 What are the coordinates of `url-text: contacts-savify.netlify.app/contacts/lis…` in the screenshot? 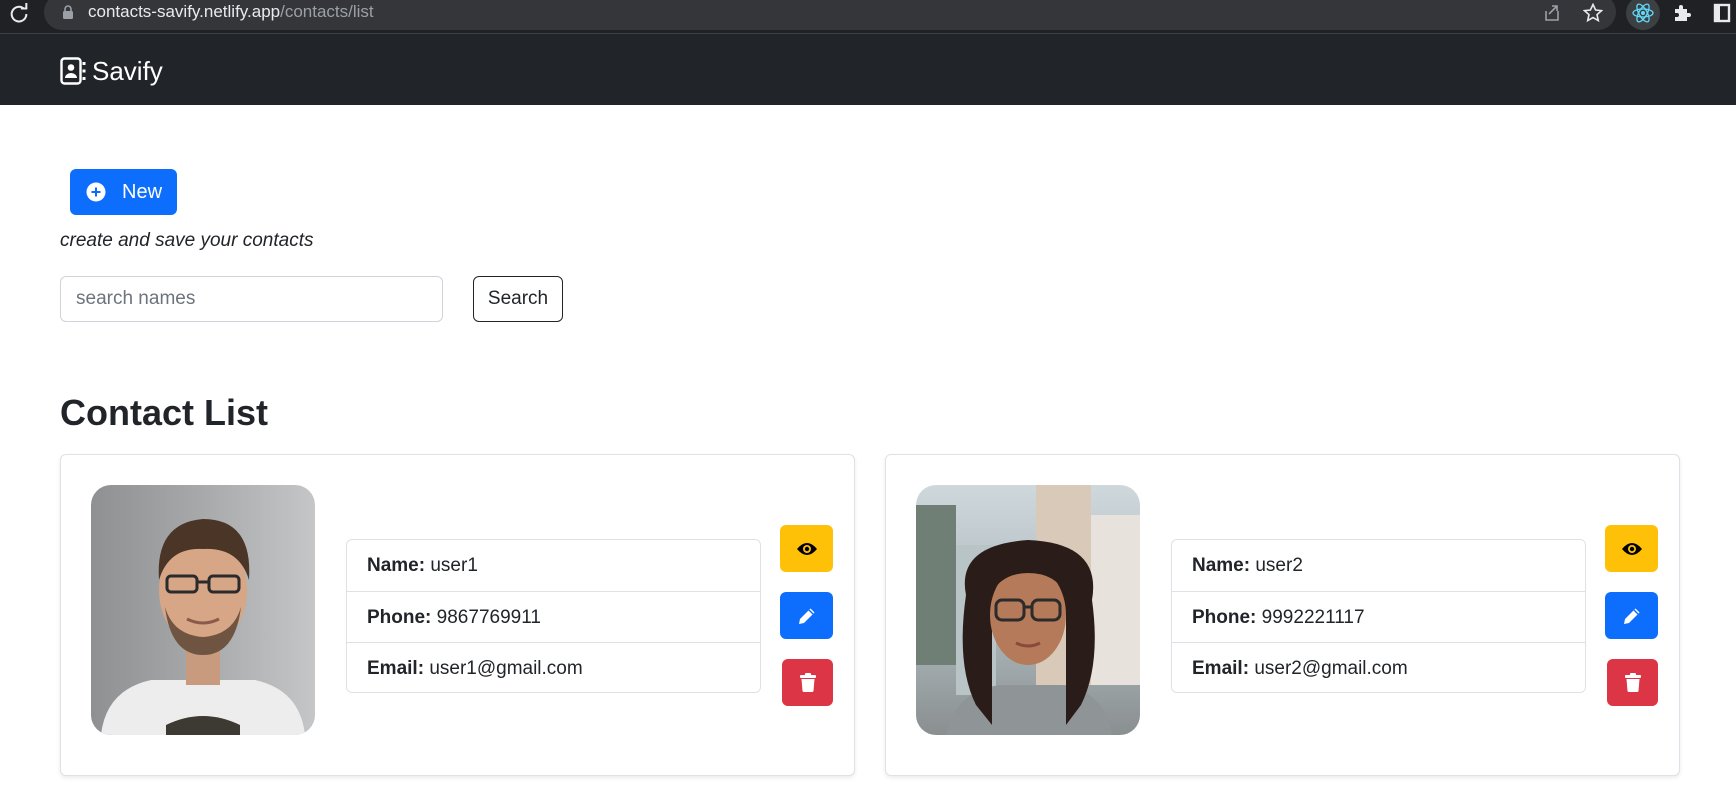 It's located at (231, 12).